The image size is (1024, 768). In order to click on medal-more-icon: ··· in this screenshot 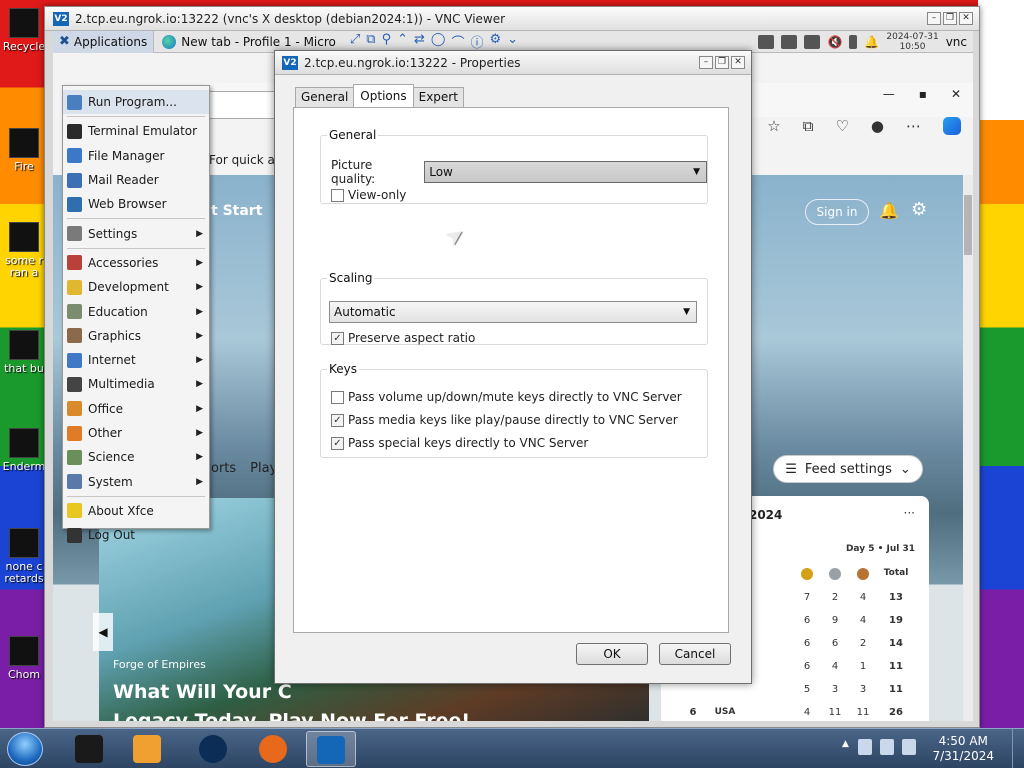, I will do `click(909, 513)`.